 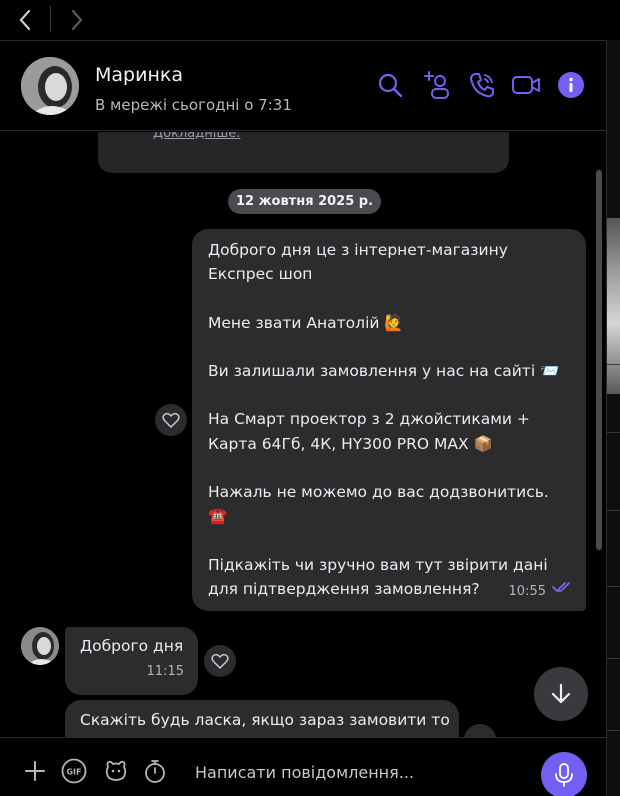 What do you see at coordinates (131, 661) in the screenshot?
I see `incoming-message: Доброго дня 11:15` at bounding box center [131, 661].